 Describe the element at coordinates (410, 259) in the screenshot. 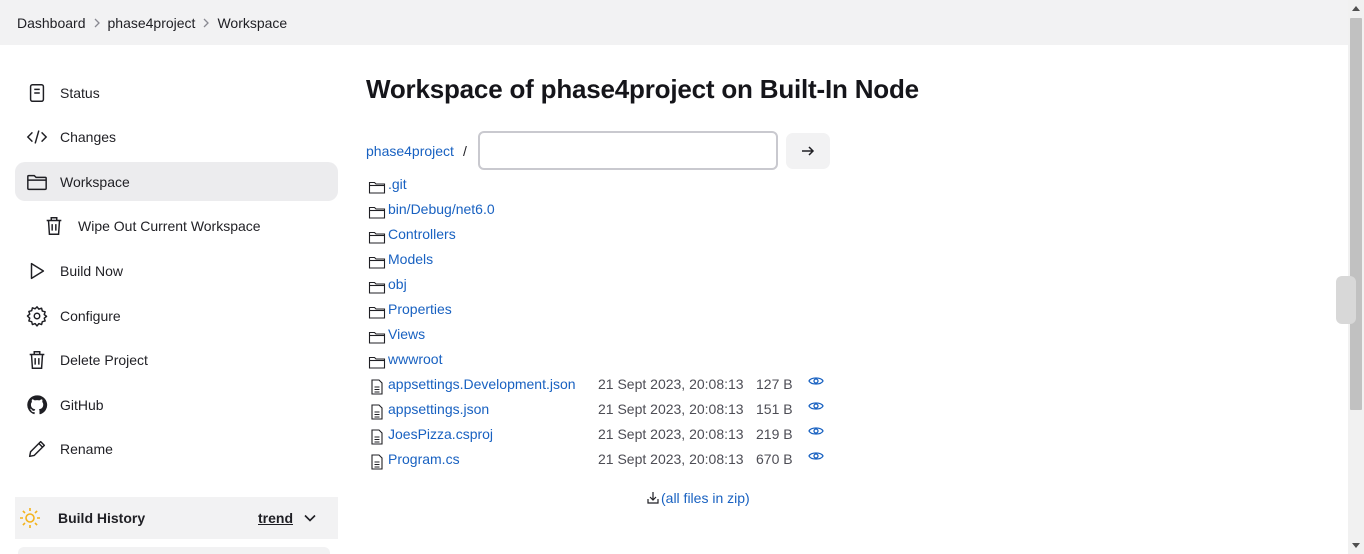

I see `entry-name-link: Models` at that location.